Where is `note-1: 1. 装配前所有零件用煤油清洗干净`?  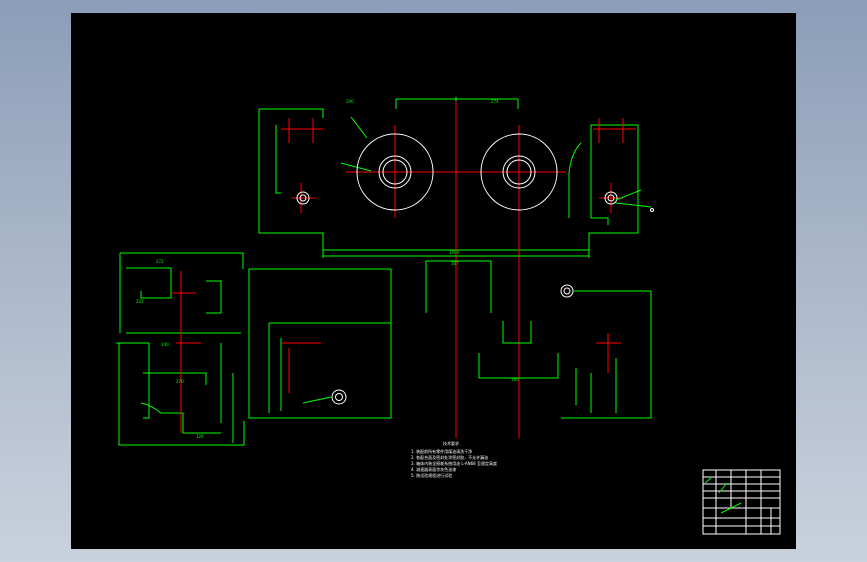
note-1: 1. 装配前所有零件用煤油清洗干净 is located at coordinates (441, 451).